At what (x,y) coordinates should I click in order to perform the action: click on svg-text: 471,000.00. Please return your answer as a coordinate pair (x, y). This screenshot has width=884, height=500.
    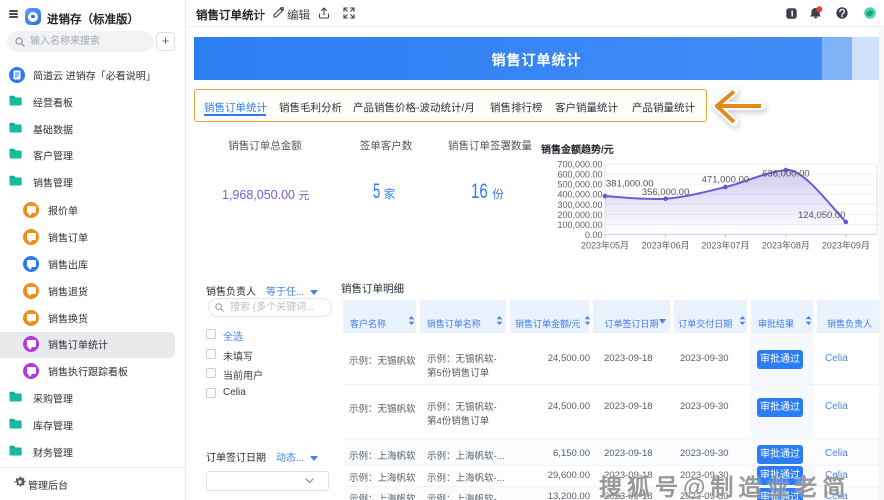
    Looking at the image, I should click on (726, 180).